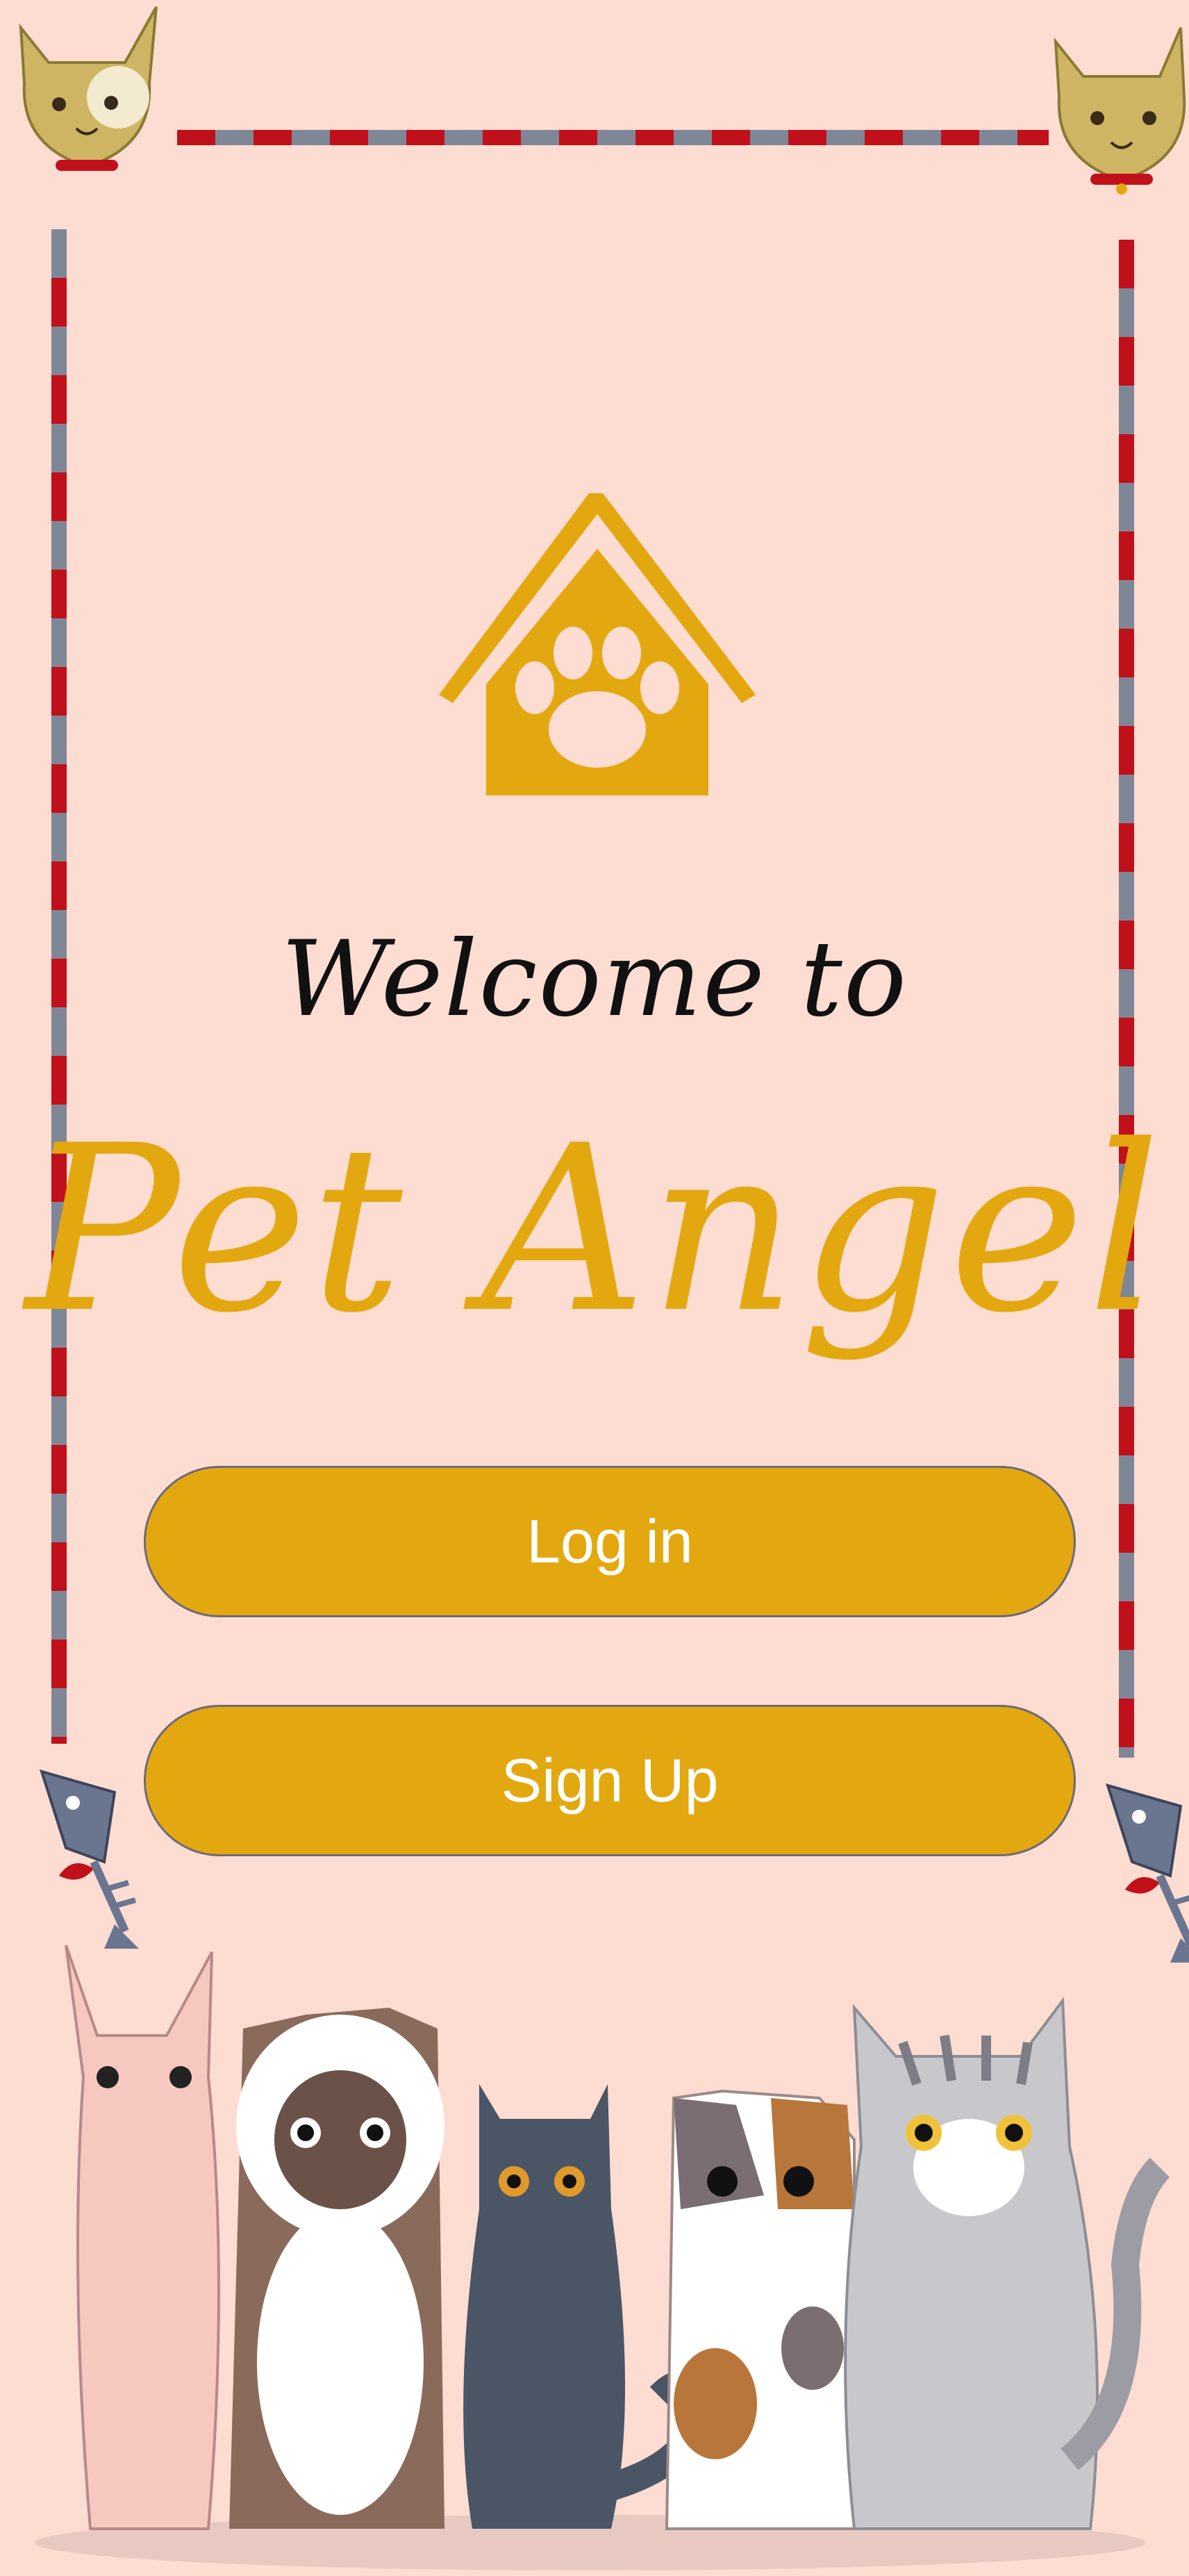 This screenshot has height=2576, width=1189. I want to click on calico-cat-illustration, so click(760, 2310).